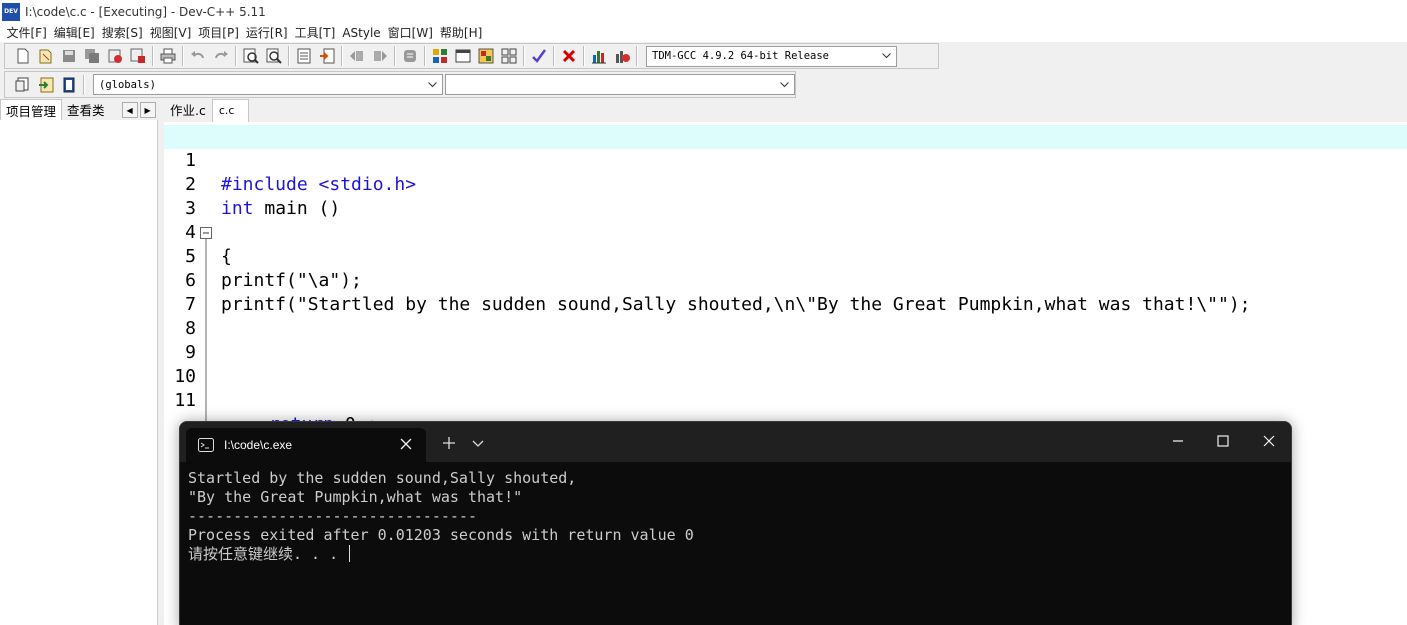 Image resolution: width=1407 pixels, height=625 pixels. Describe the element at coordinates (449, 443) in the screenshot. I see `plus-icon` at that location.